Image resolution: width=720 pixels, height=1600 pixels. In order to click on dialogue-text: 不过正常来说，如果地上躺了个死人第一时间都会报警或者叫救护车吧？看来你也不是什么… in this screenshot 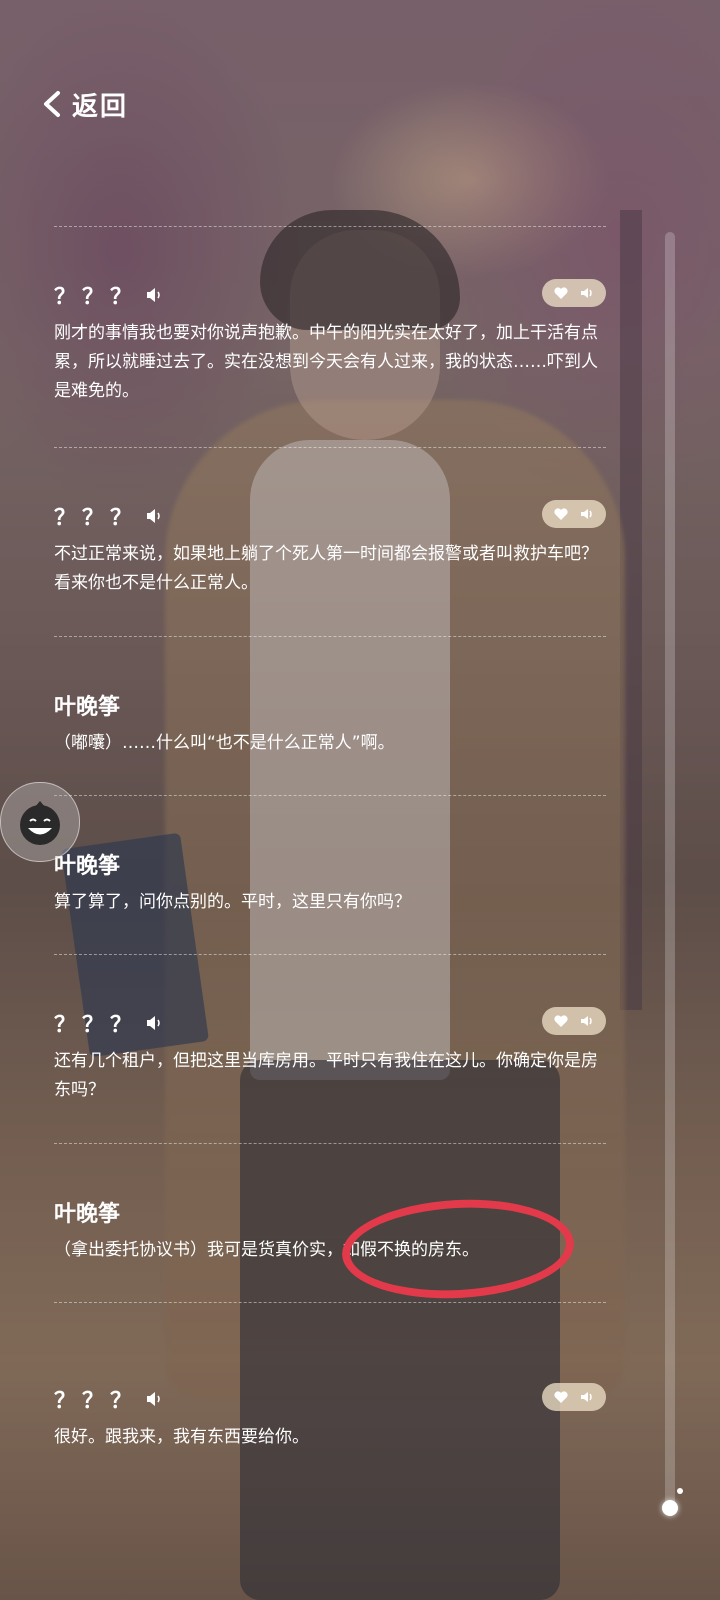, I will do `click(326, 568)`.